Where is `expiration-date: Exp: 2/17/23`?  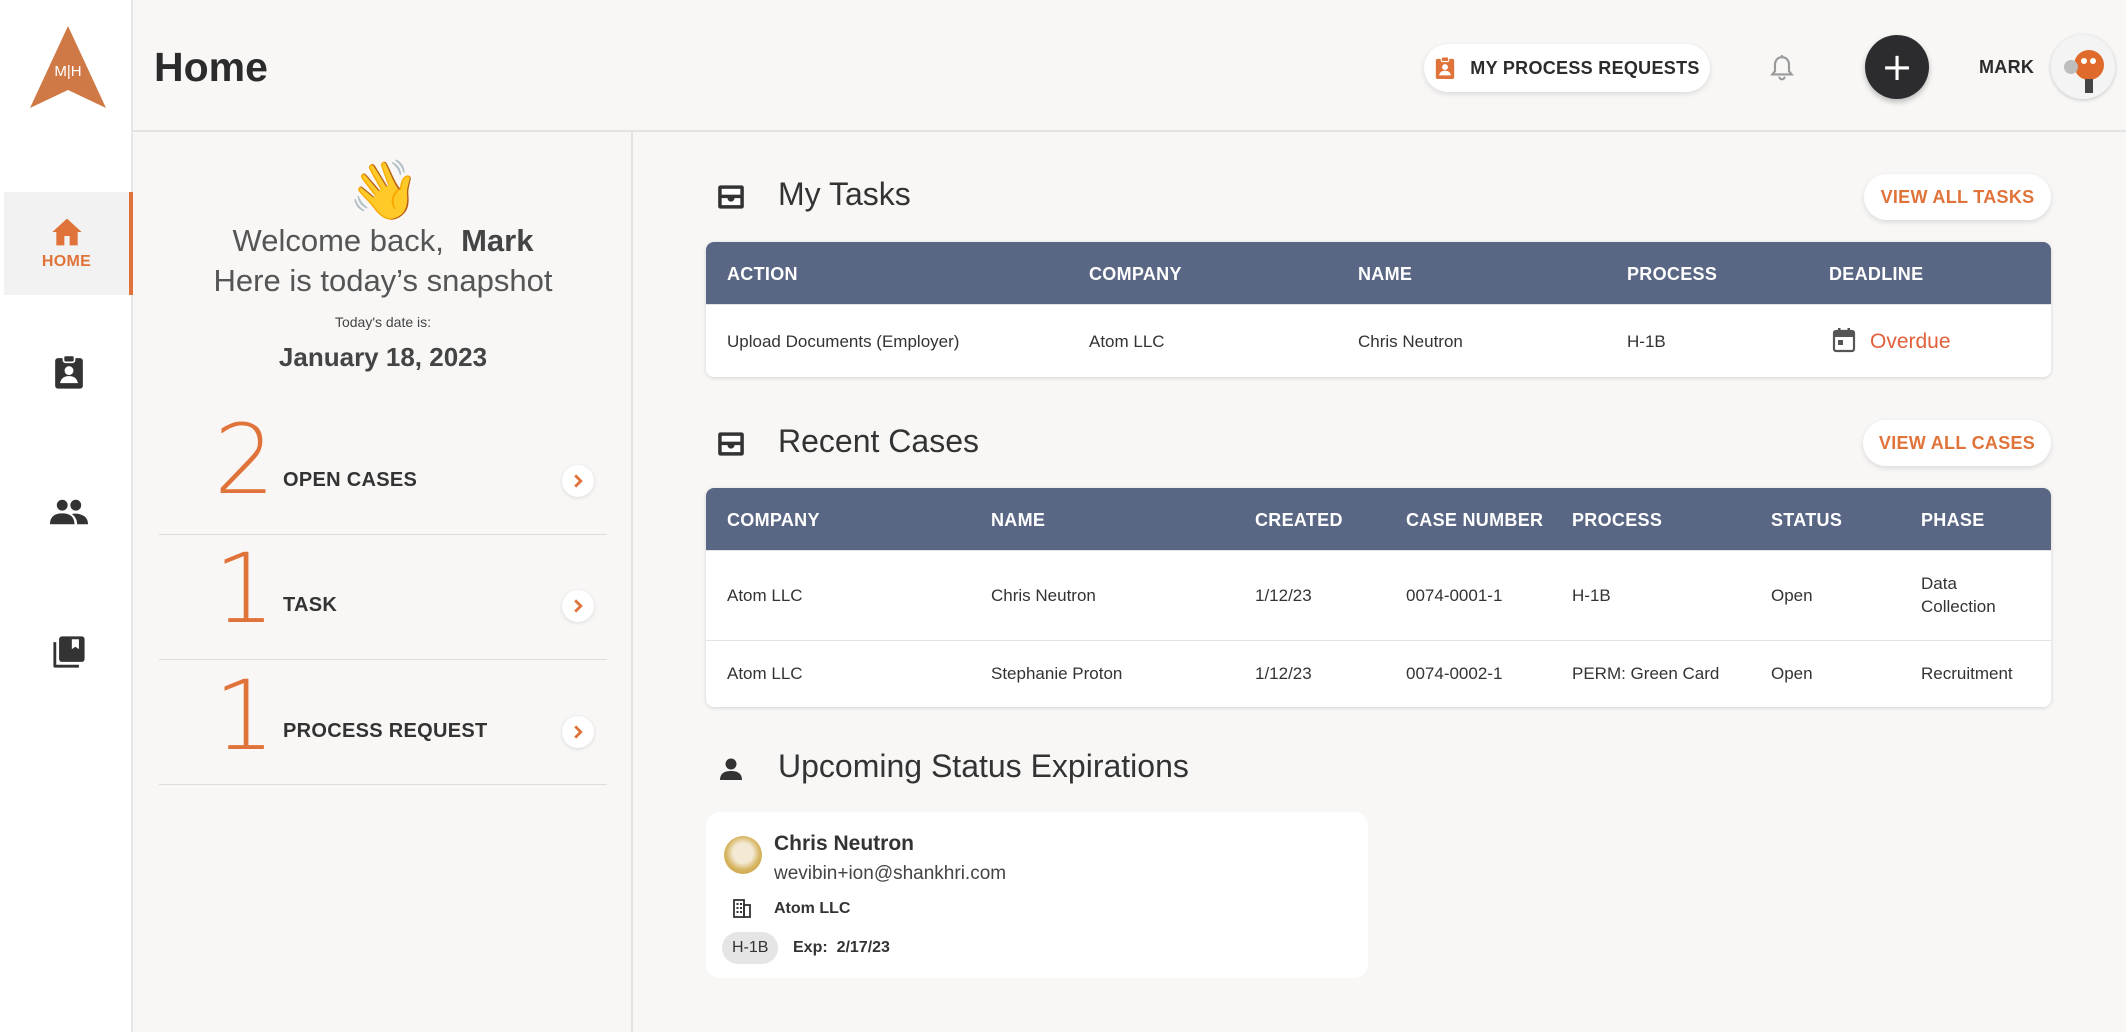 expiration-date: Exp: 2/17/23 is located at coordinates (841, 948).